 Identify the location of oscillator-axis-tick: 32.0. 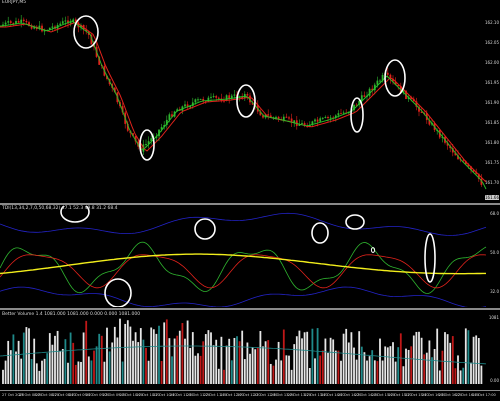
(494, 291).